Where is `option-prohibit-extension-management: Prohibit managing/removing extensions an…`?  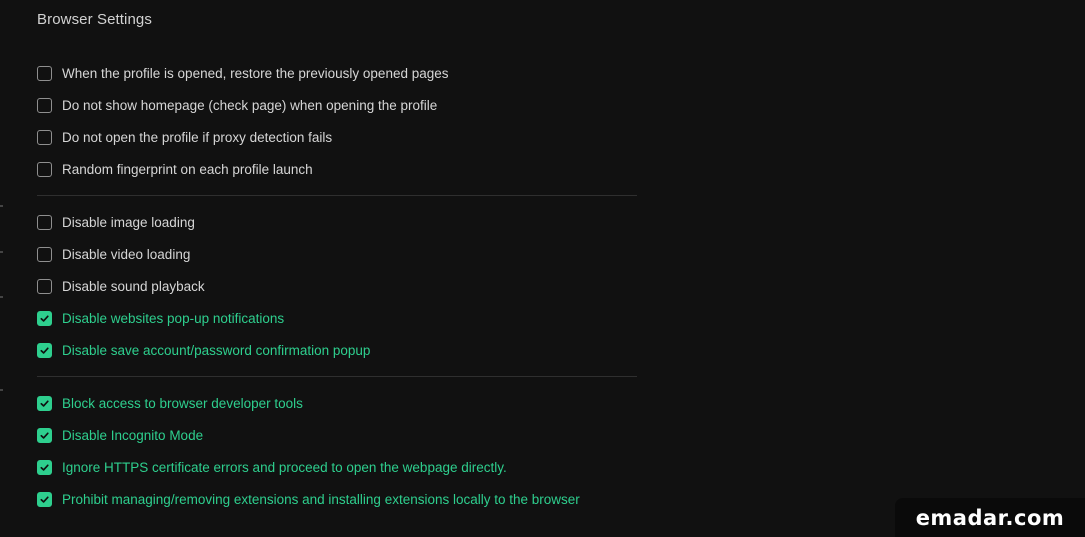 option-prohibit-extension-management: Prohibit managing/removing extensions an… is located at coordinates (308, 499).